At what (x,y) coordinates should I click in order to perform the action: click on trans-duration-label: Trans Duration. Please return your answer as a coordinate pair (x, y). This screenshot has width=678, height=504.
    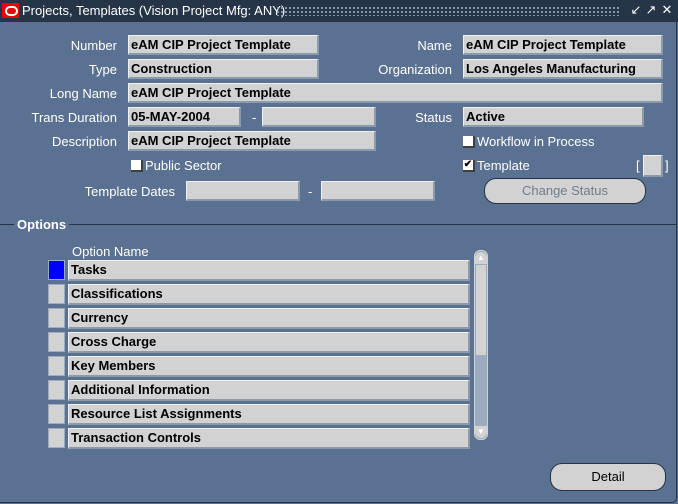
    Looking at the image, I should click on (74, 117).